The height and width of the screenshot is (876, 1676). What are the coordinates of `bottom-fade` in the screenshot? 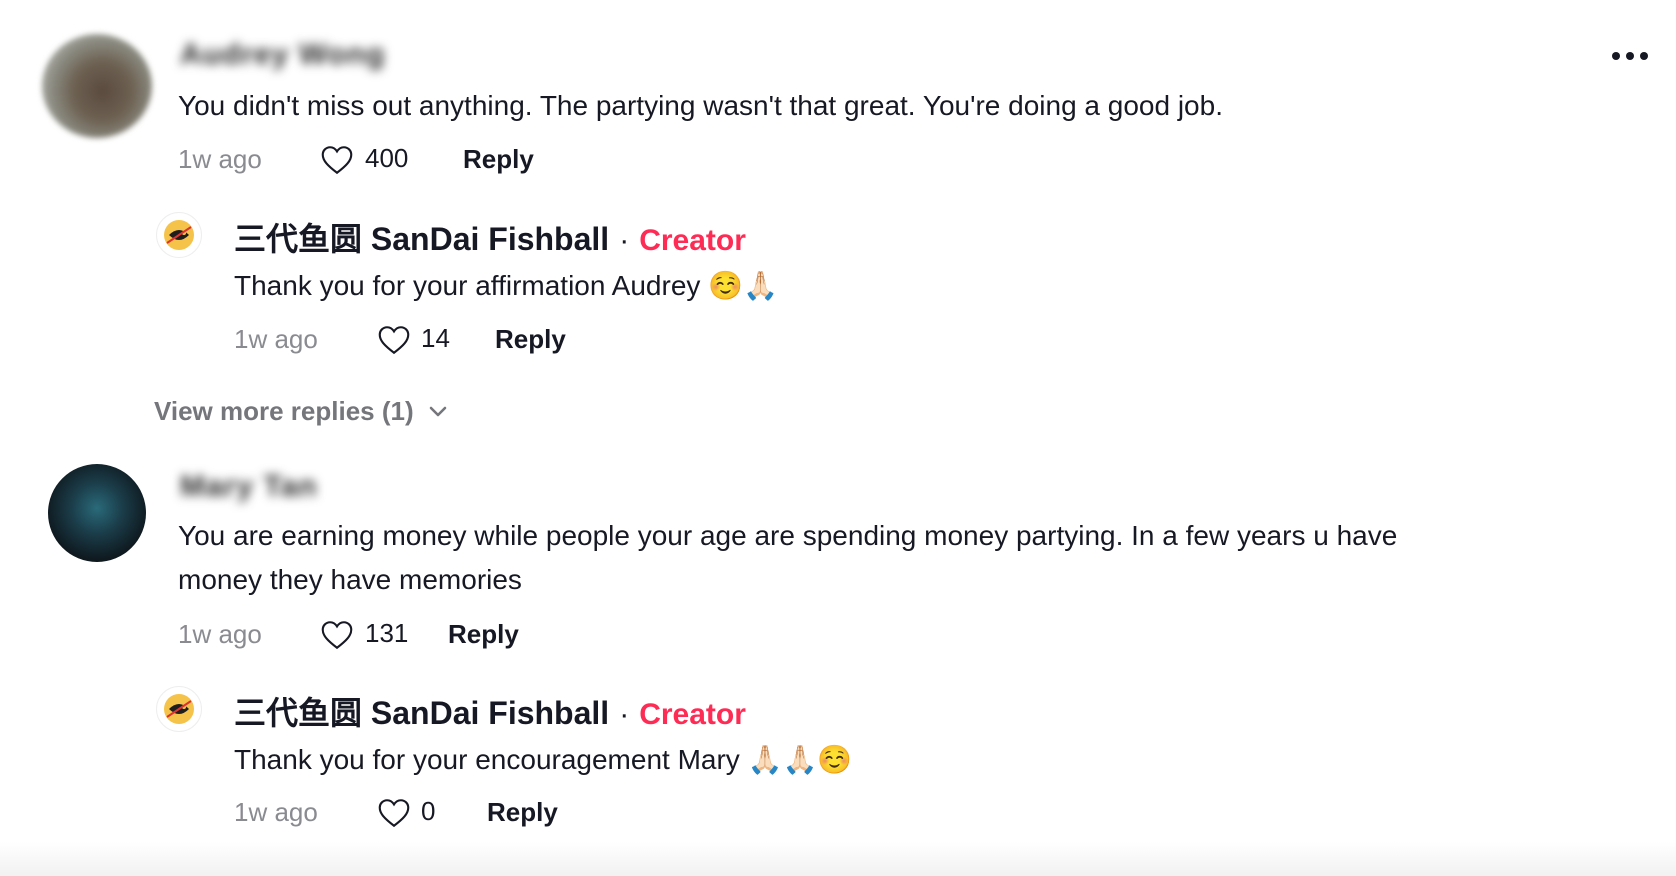 It's located at (838, 859).